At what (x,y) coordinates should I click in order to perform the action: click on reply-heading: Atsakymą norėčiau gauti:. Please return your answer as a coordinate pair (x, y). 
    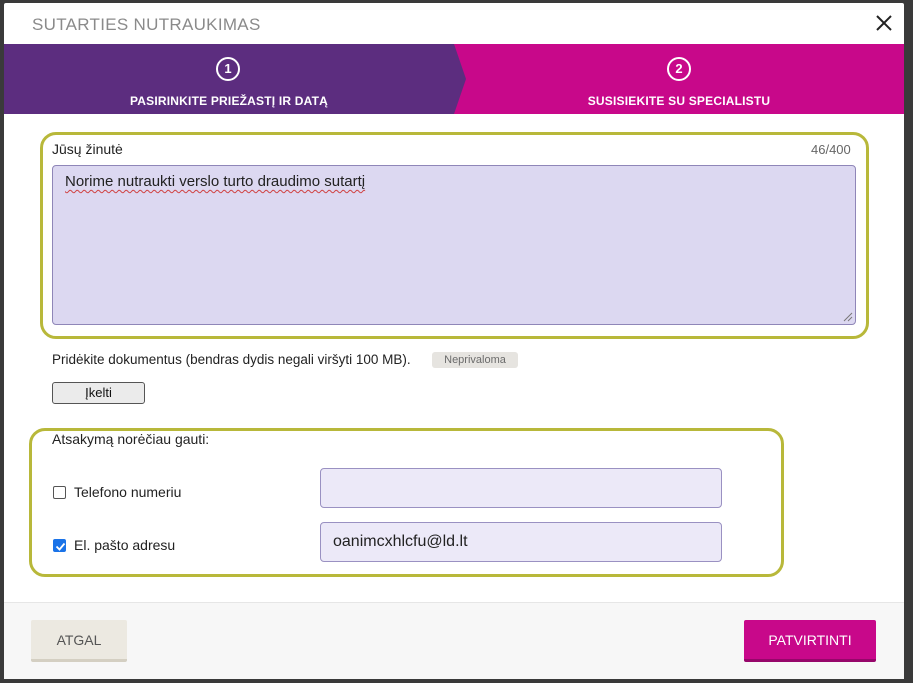
    Looking at the image, I should click on (131, 439).